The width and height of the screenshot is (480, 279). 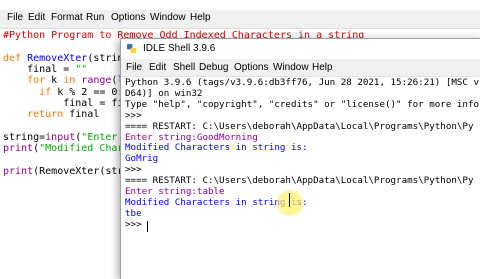 I want to click on shell-titlebar: IDLE Shell 3.9.6, so click(x=300, y=49).